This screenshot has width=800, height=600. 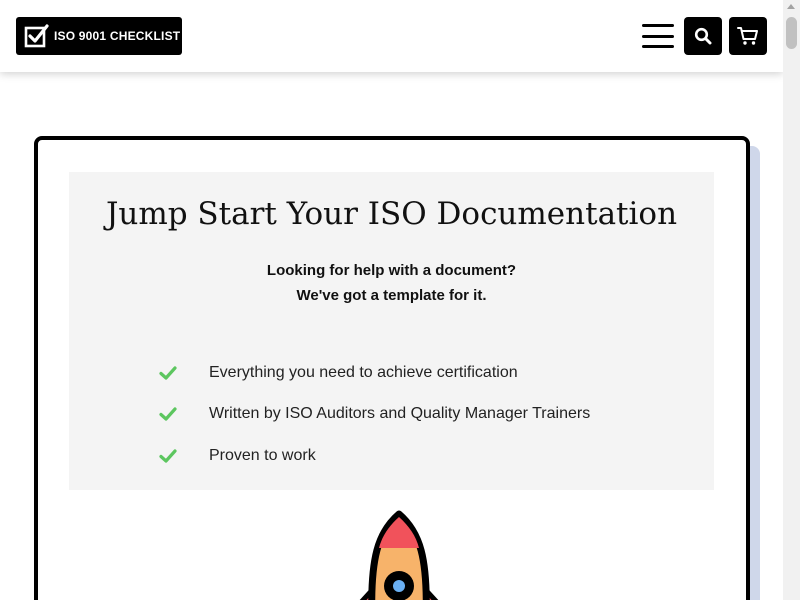 What do you see at coordinates (791, 6) in the screenshot?
I see `scroll-up-arrow-icon` at bounding box center [791, 6].